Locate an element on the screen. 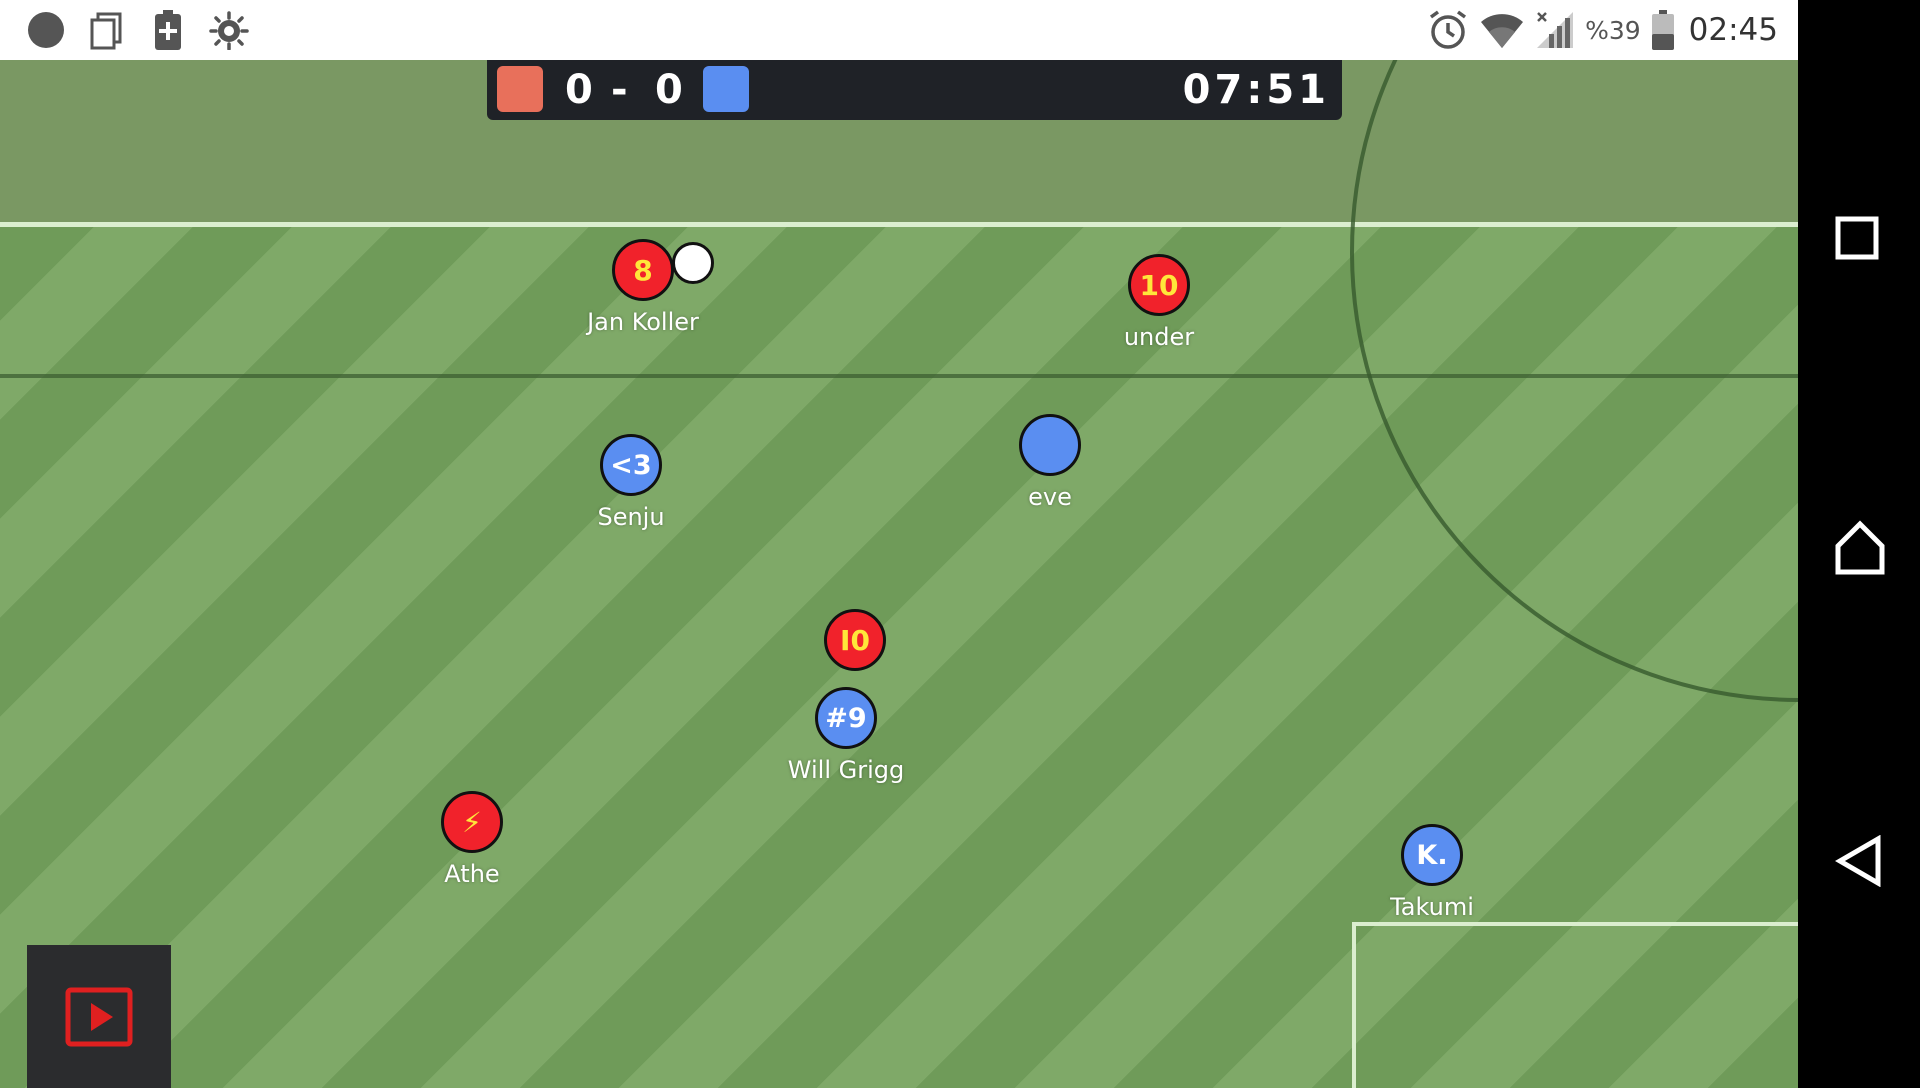 The image size is (1920, 1088). ball is located at coordinates (693, 263).